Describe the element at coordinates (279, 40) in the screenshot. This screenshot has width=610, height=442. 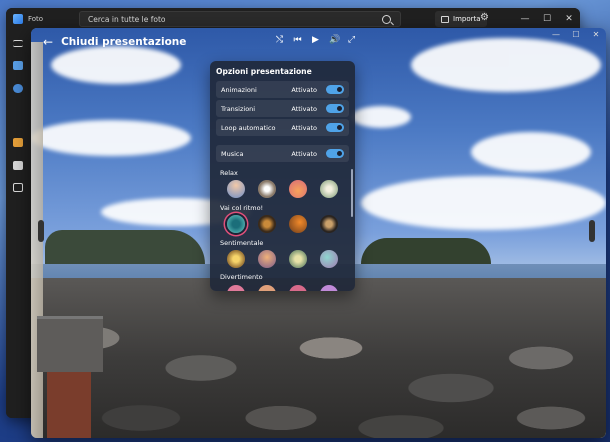
I see `shuffle-icon: ⤭` at that location.